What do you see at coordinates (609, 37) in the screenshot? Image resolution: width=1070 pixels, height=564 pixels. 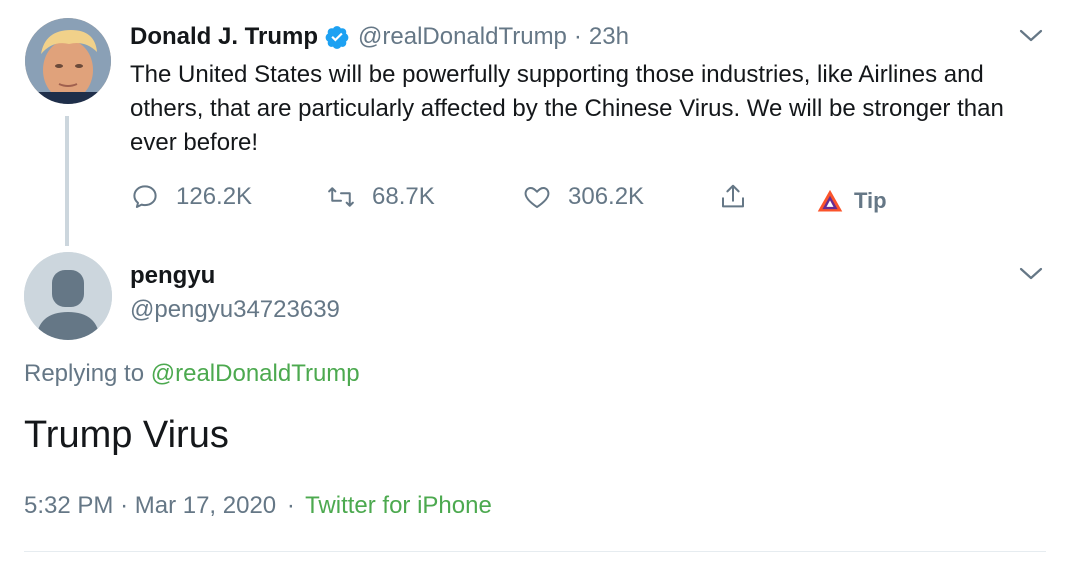 I see `tweet-time: 23h` at bounding box center [609, 37].